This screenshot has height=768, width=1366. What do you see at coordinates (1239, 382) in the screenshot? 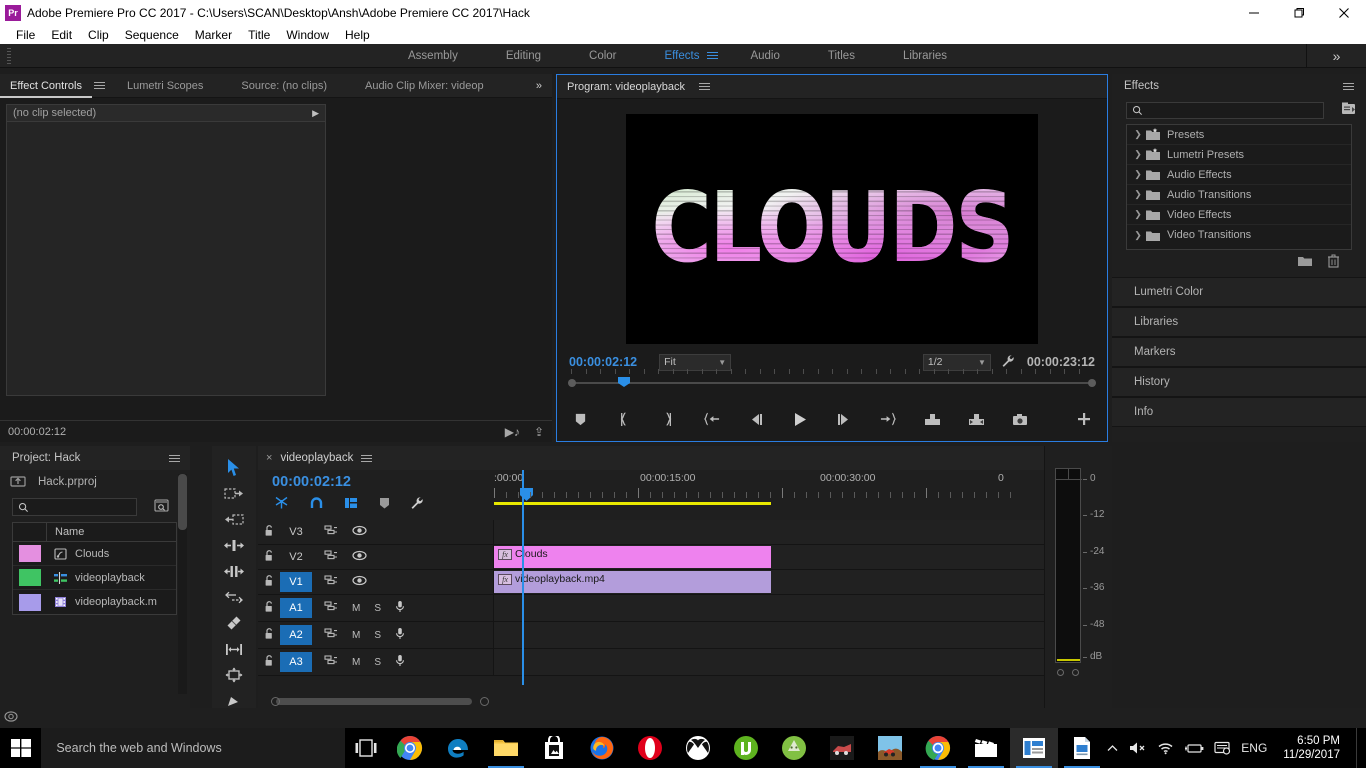
I see `collapsed-panel-history: History` at bounding box center [1239, 382].